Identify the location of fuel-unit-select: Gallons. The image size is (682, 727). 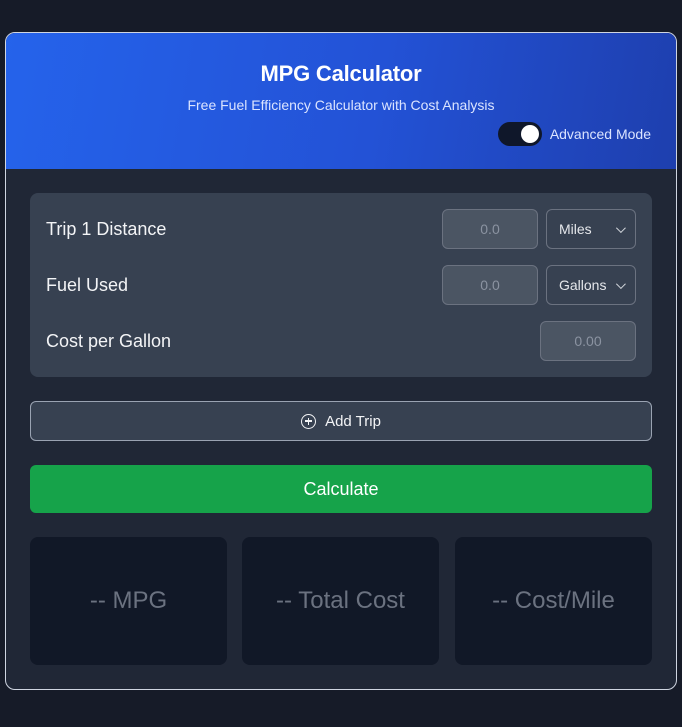
(591, 285).